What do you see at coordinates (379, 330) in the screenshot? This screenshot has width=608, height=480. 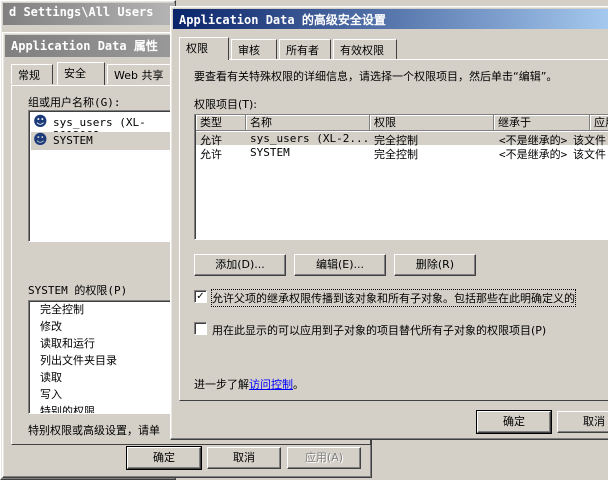 I see `replace-checkbox-label: 用在此显示的可以应用到子对象的项目替代所有子对象的权限项目(P)` at bounding box center [379, 330].